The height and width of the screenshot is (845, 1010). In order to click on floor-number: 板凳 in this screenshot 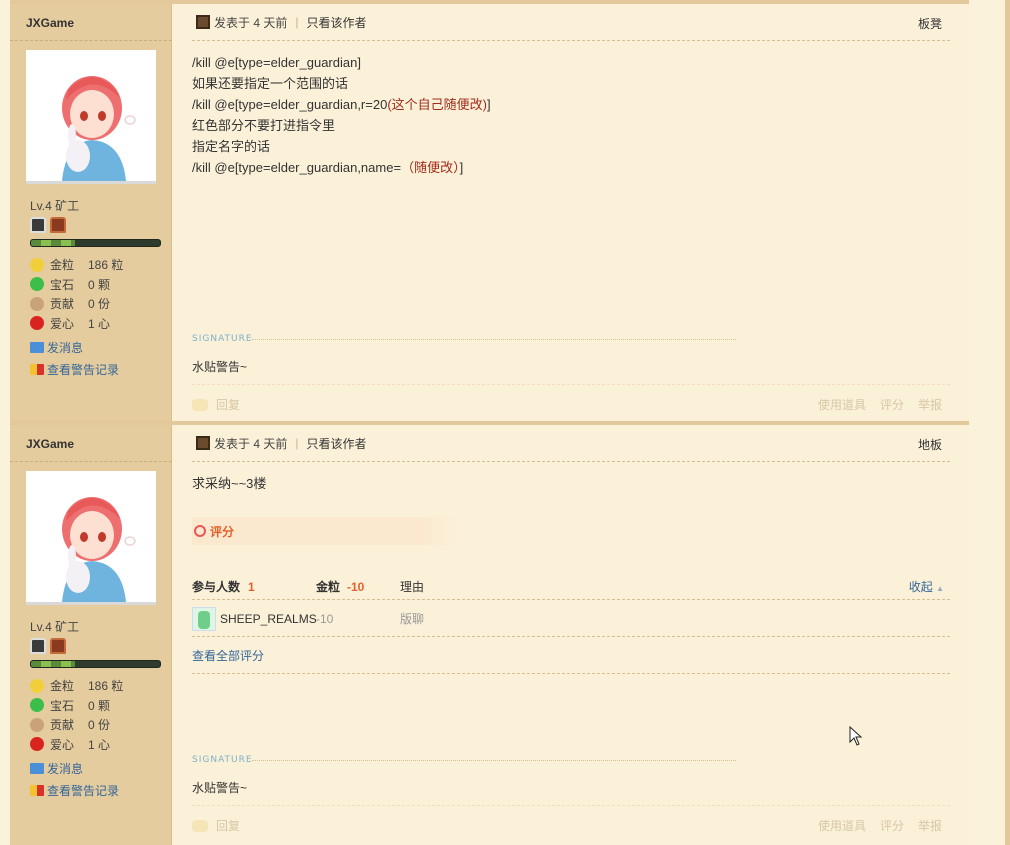, I will do `click(930, 23)`.